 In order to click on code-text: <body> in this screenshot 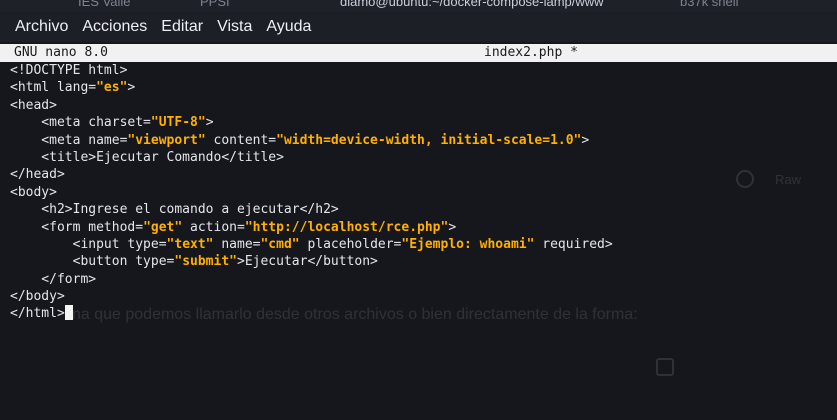, I will do `click(33, 192)`.